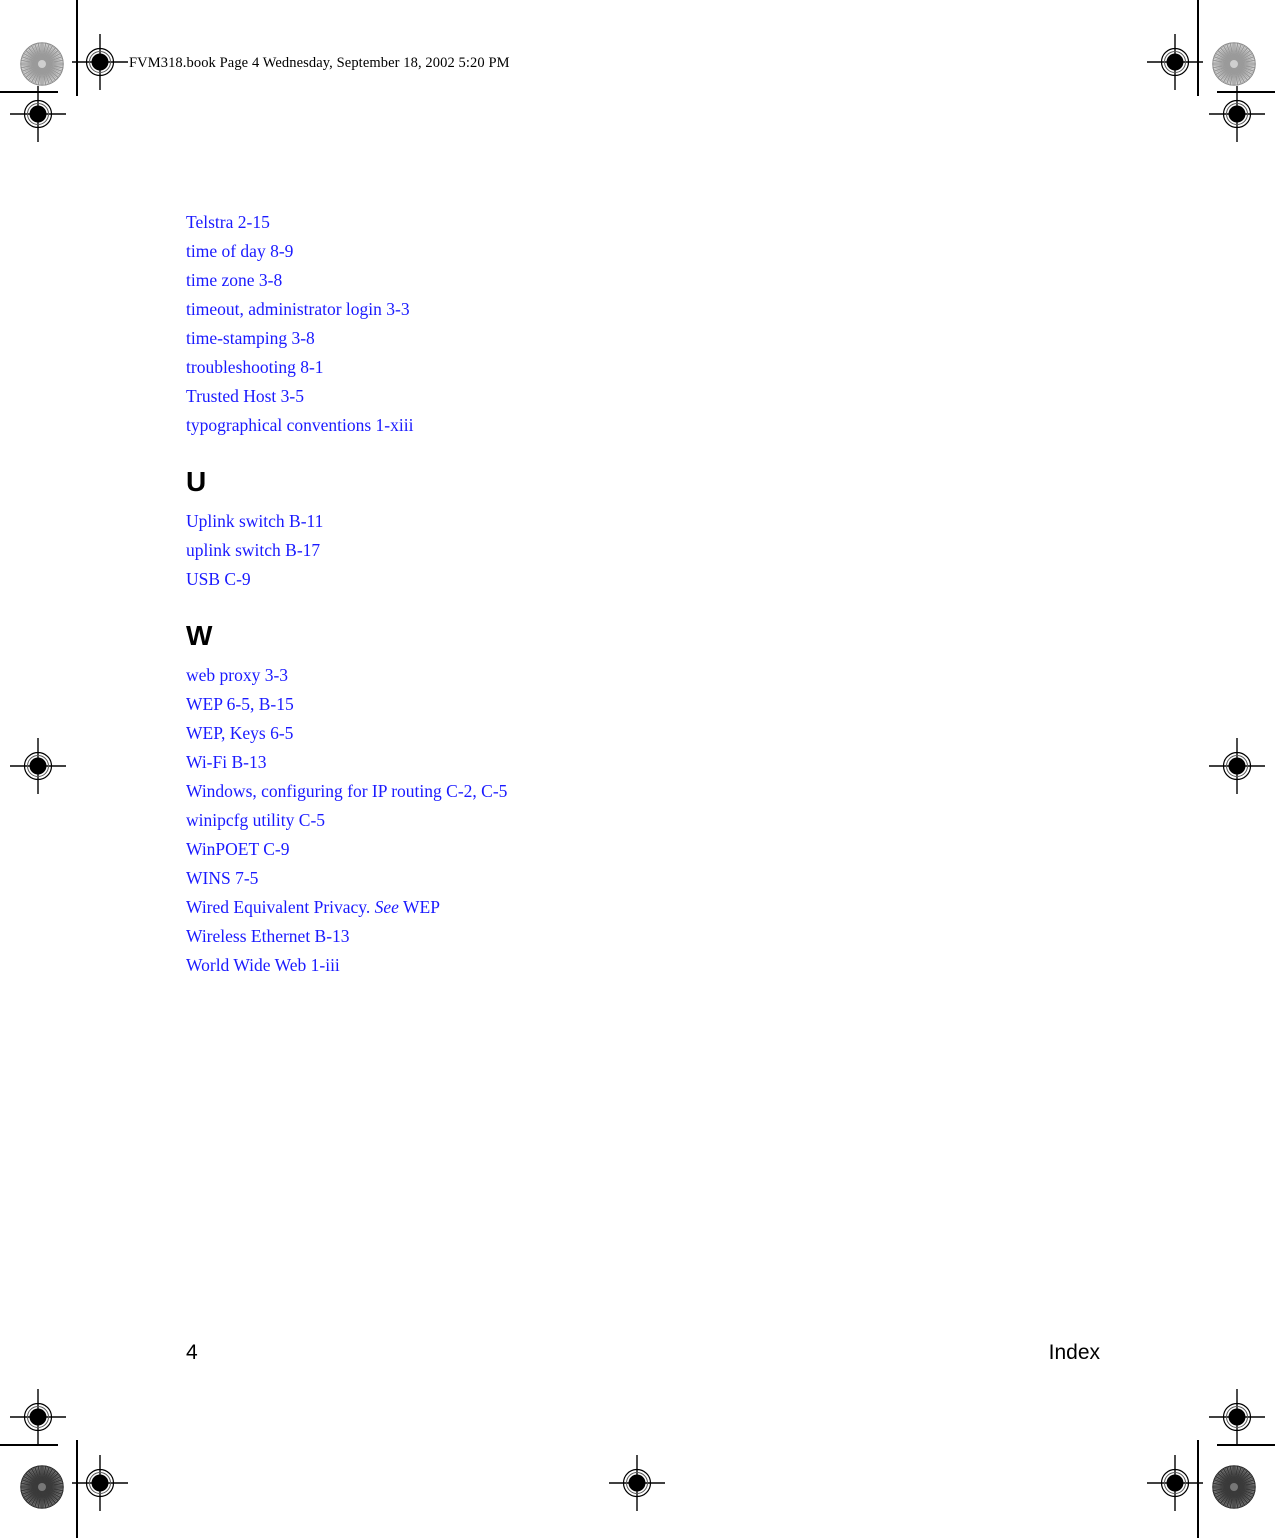 The image size is (1275, 1538). Describe the element at coordinates (536, 579) in the screenshot. I see `index-entry: USB C-9` at that location.